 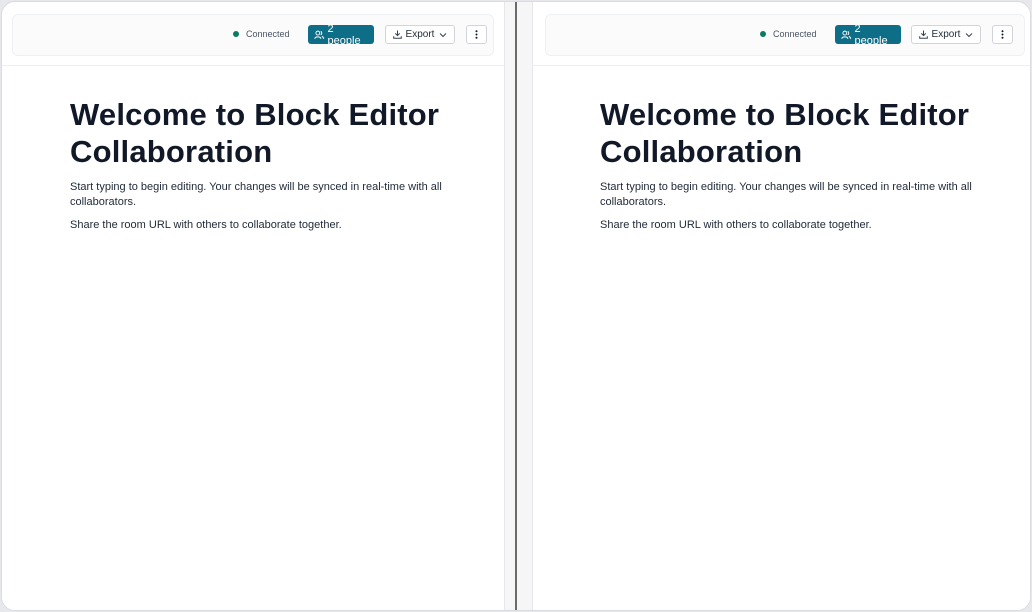 I want to click on split-divider-handle, so click(x=516, y=306).